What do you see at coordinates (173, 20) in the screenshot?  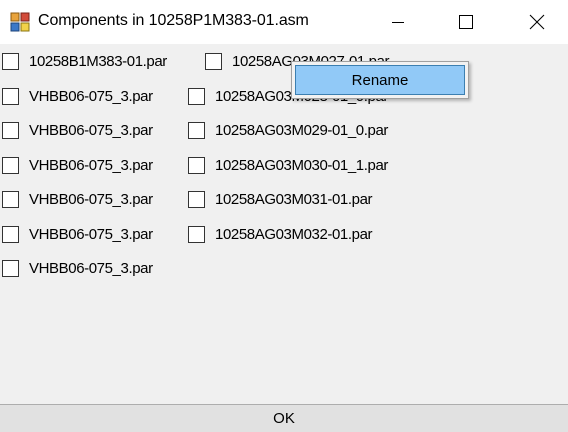 I see `window-title: Components in 10258P1M383-01.asm` at bounding box center [173, 20].